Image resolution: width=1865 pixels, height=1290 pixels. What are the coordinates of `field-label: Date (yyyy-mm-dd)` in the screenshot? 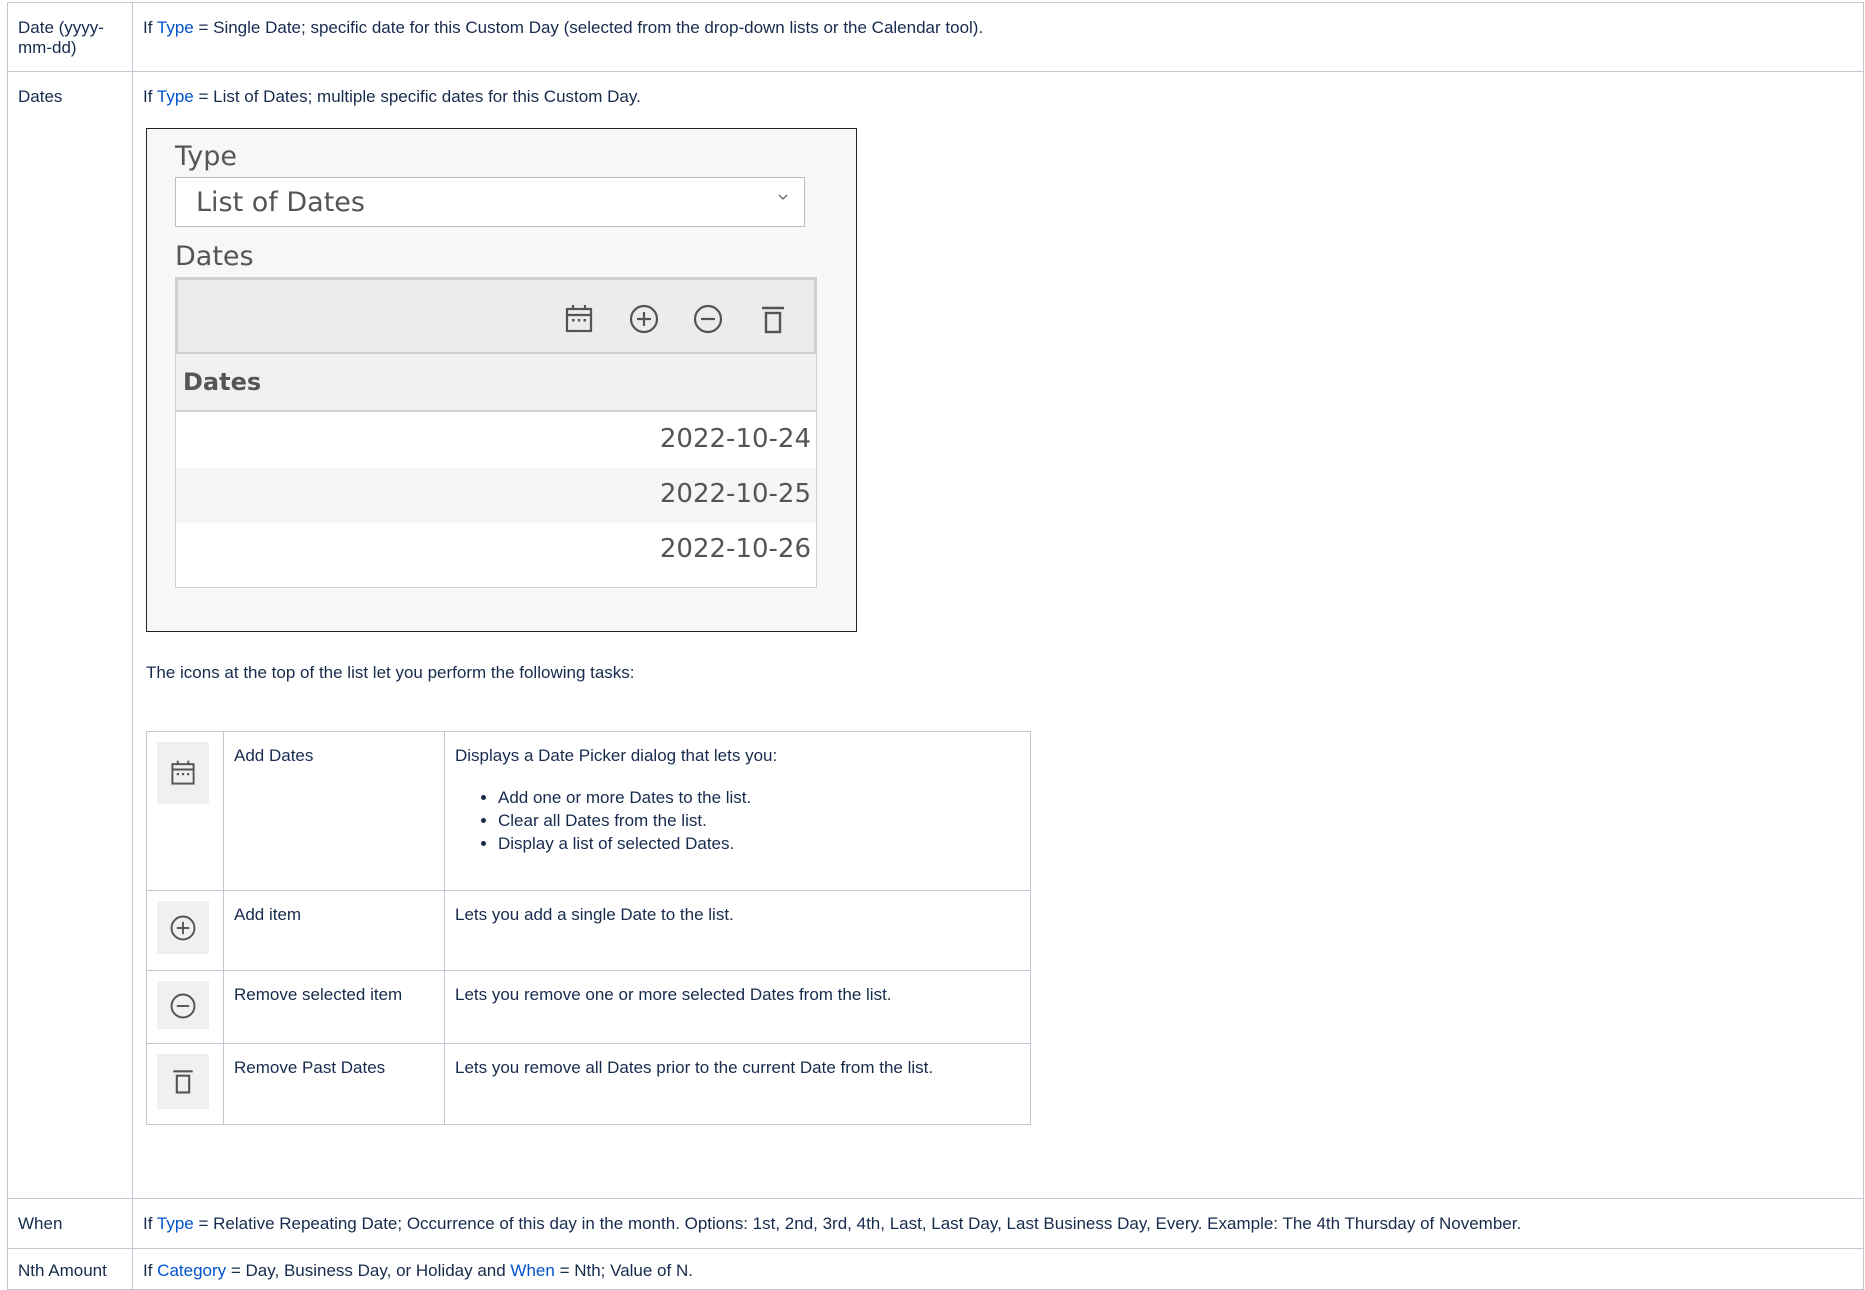 It's located at (61, 37).